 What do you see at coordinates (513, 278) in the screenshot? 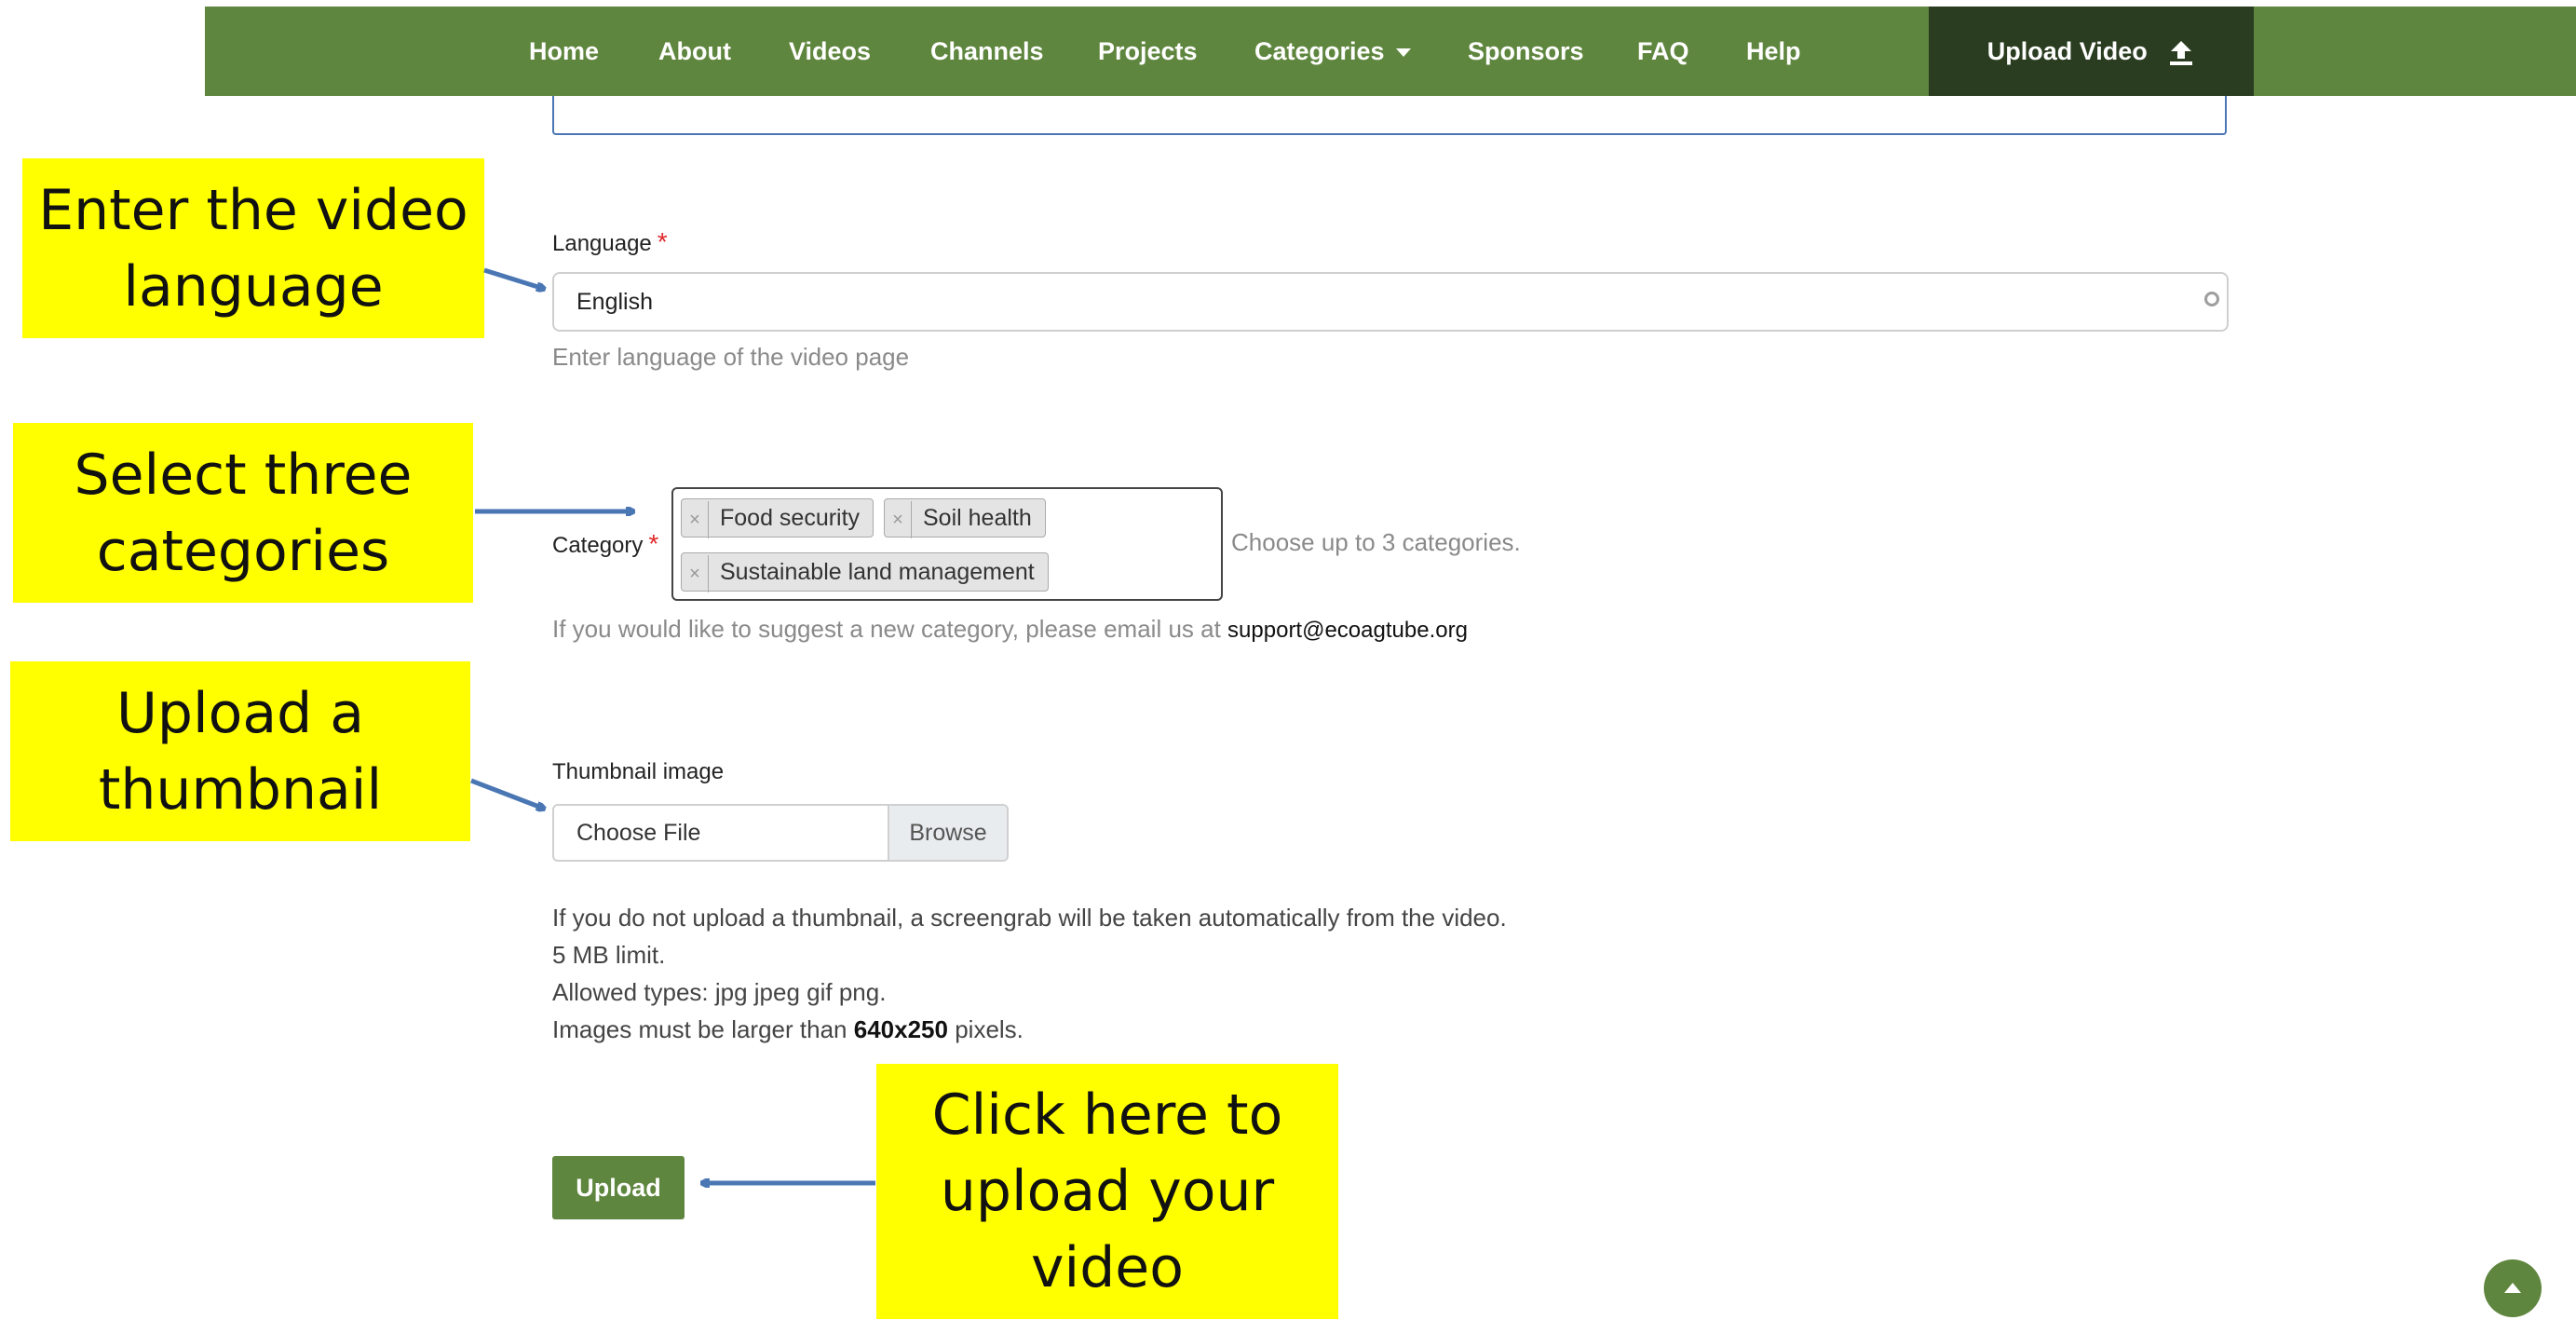
I see `arrow-language` at bounding box center [513, 278].